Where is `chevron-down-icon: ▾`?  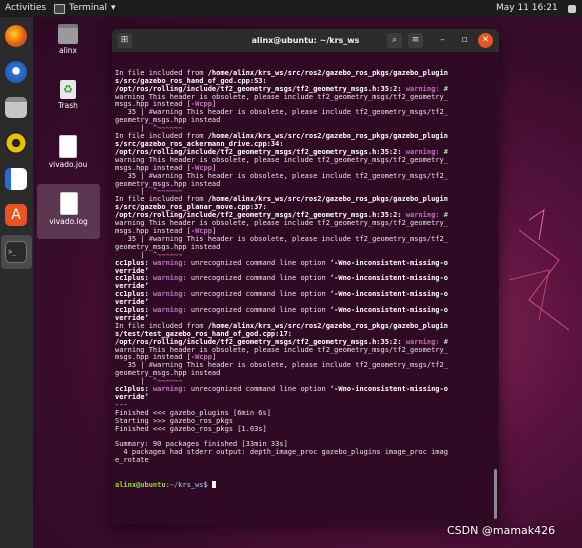 chevron-down-icon: ▾ is located at coordinates (113, 8).